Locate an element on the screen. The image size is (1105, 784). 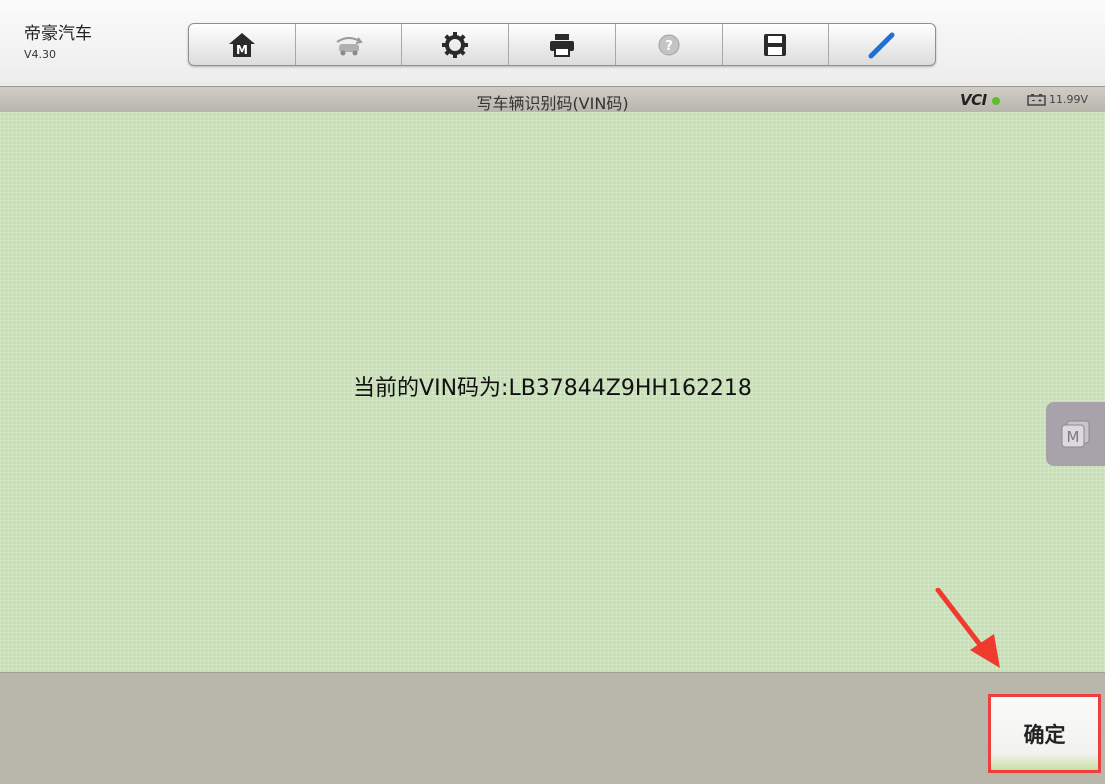
page-title: 写车辆识别码(VIN码) is located at coordinates (552, 103).